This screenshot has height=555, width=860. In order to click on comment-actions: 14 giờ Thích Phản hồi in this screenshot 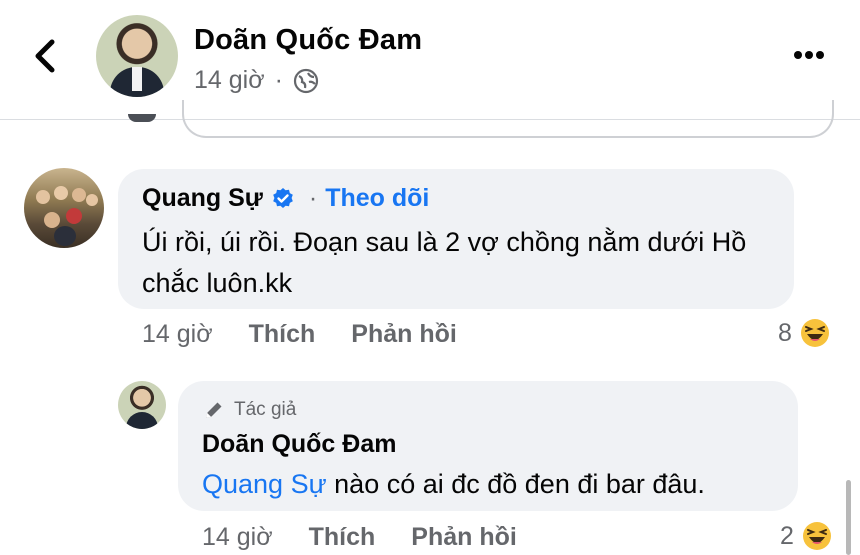, I will do `click(299, 334)`.